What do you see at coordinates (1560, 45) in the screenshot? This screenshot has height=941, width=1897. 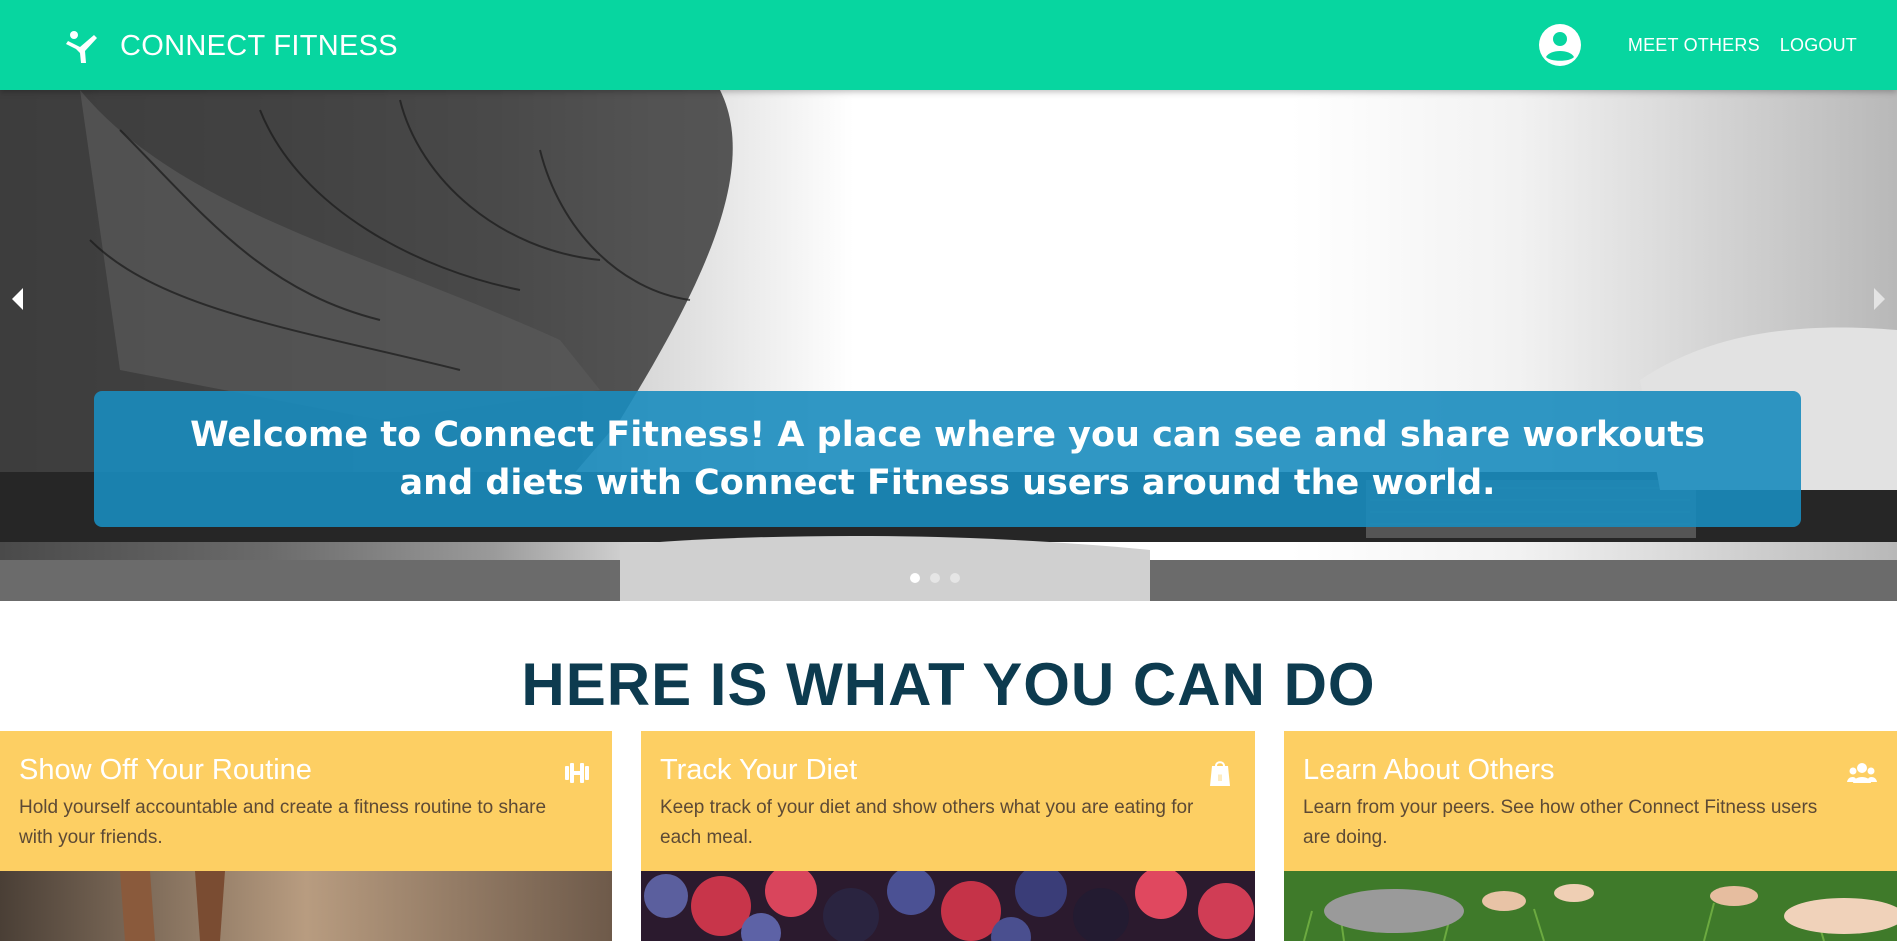 I see `account-circle-icon` at bounding box center [1560, 45].